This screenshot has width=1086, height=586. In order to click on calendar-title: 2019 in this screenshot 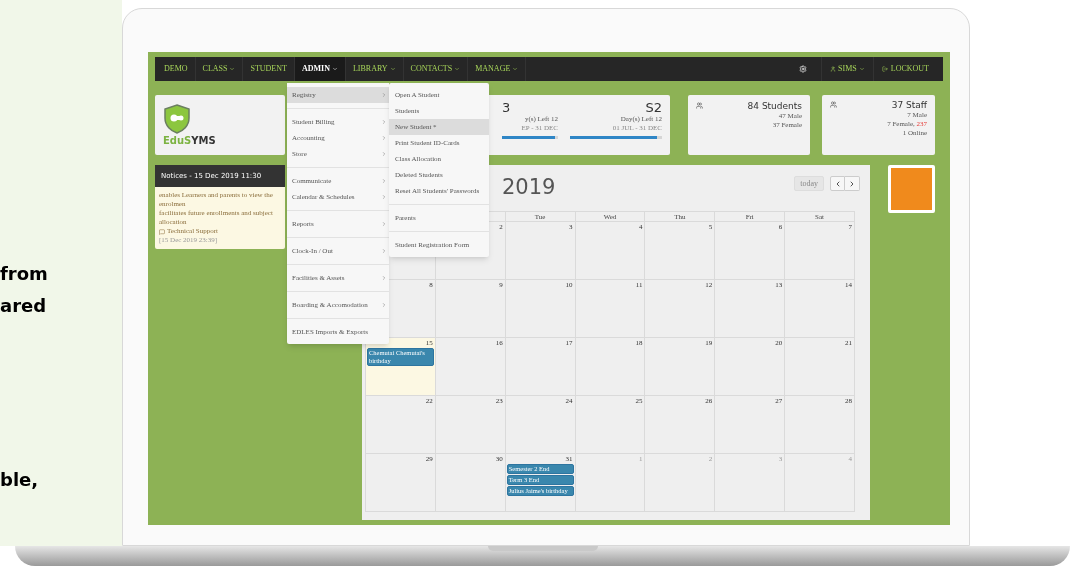, I will do `click(529, 187)`.